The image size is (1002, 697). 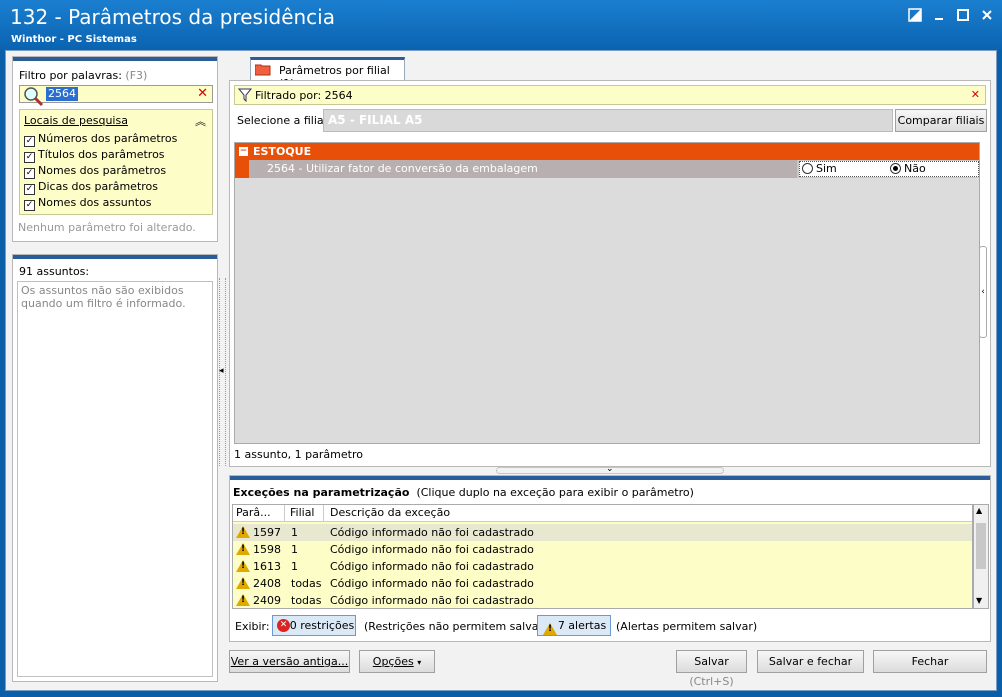 What do you see at coordinates (456, 626) in the screenshot?
I see `restrictions-note: (Restrições não permitem salvar)` at bounding box center [456, 626].